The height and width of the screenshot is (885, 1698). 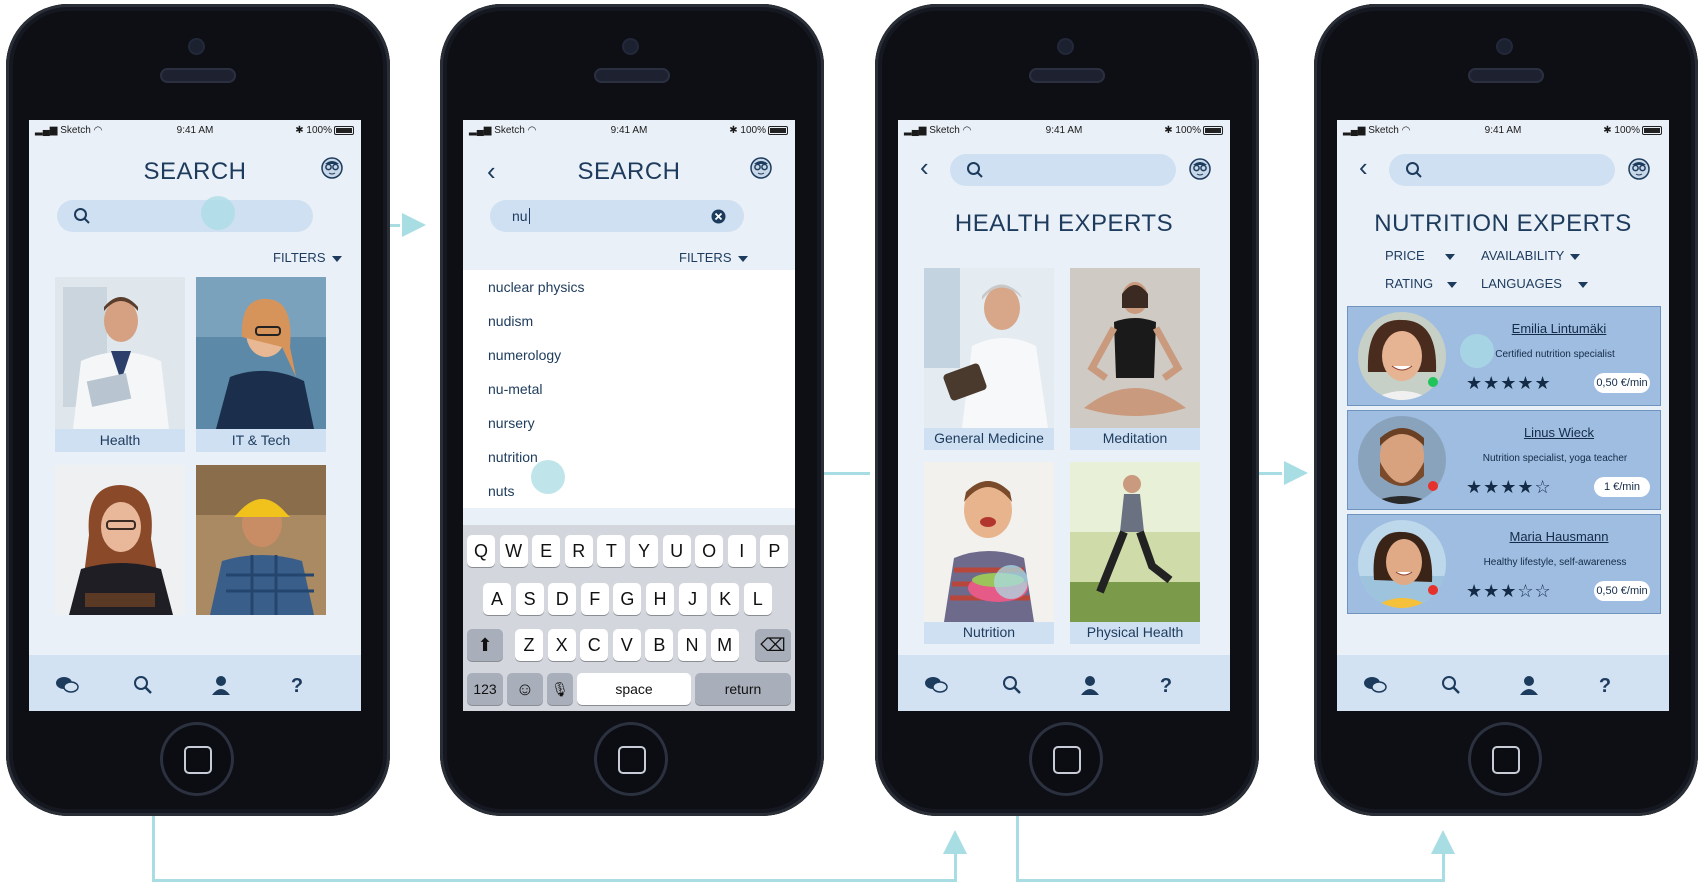 I want to click on category-tile-physical-health: Physical Health, so click(x=1135, y=553).